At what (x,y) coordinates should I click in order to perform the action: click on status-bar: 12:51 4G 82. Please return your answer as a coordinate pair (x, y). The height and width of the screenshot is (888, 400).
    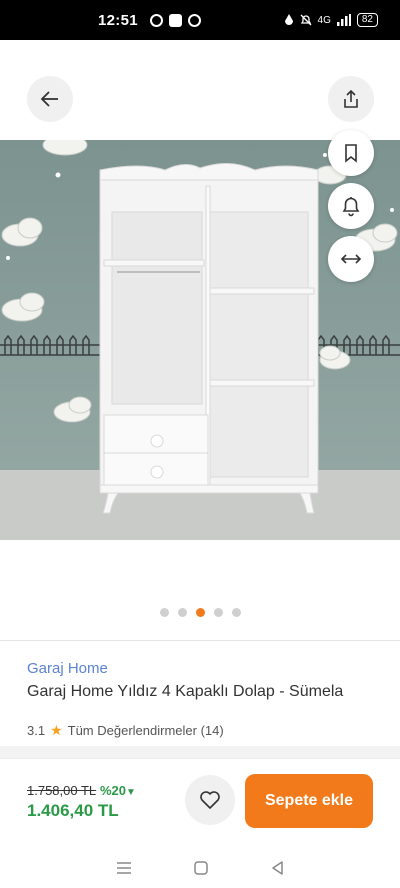
    Looking at the image, I should click on (200, 20).